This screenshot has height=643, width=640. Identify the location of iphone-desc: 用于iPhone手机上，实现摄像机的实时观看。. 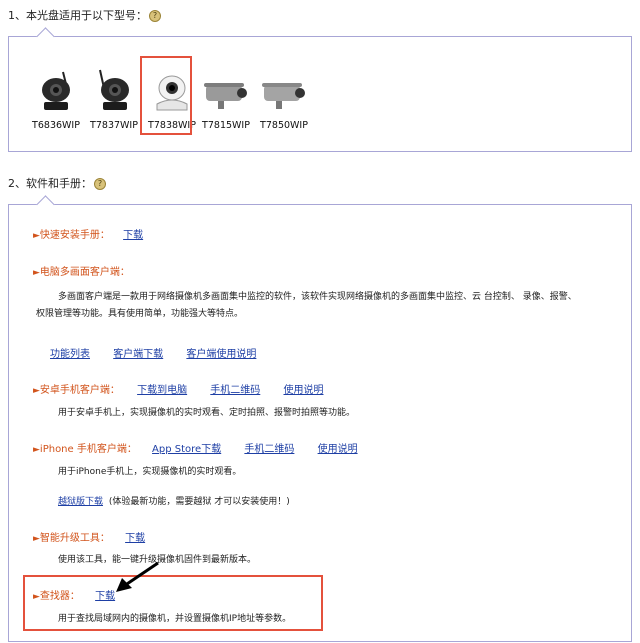
(150, 472).